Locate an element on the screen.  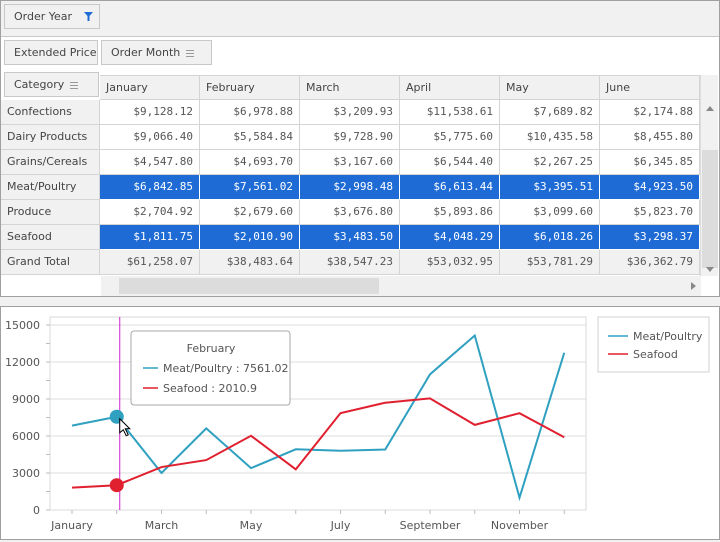
row-header: Produce is located at coordinates (50, 212).